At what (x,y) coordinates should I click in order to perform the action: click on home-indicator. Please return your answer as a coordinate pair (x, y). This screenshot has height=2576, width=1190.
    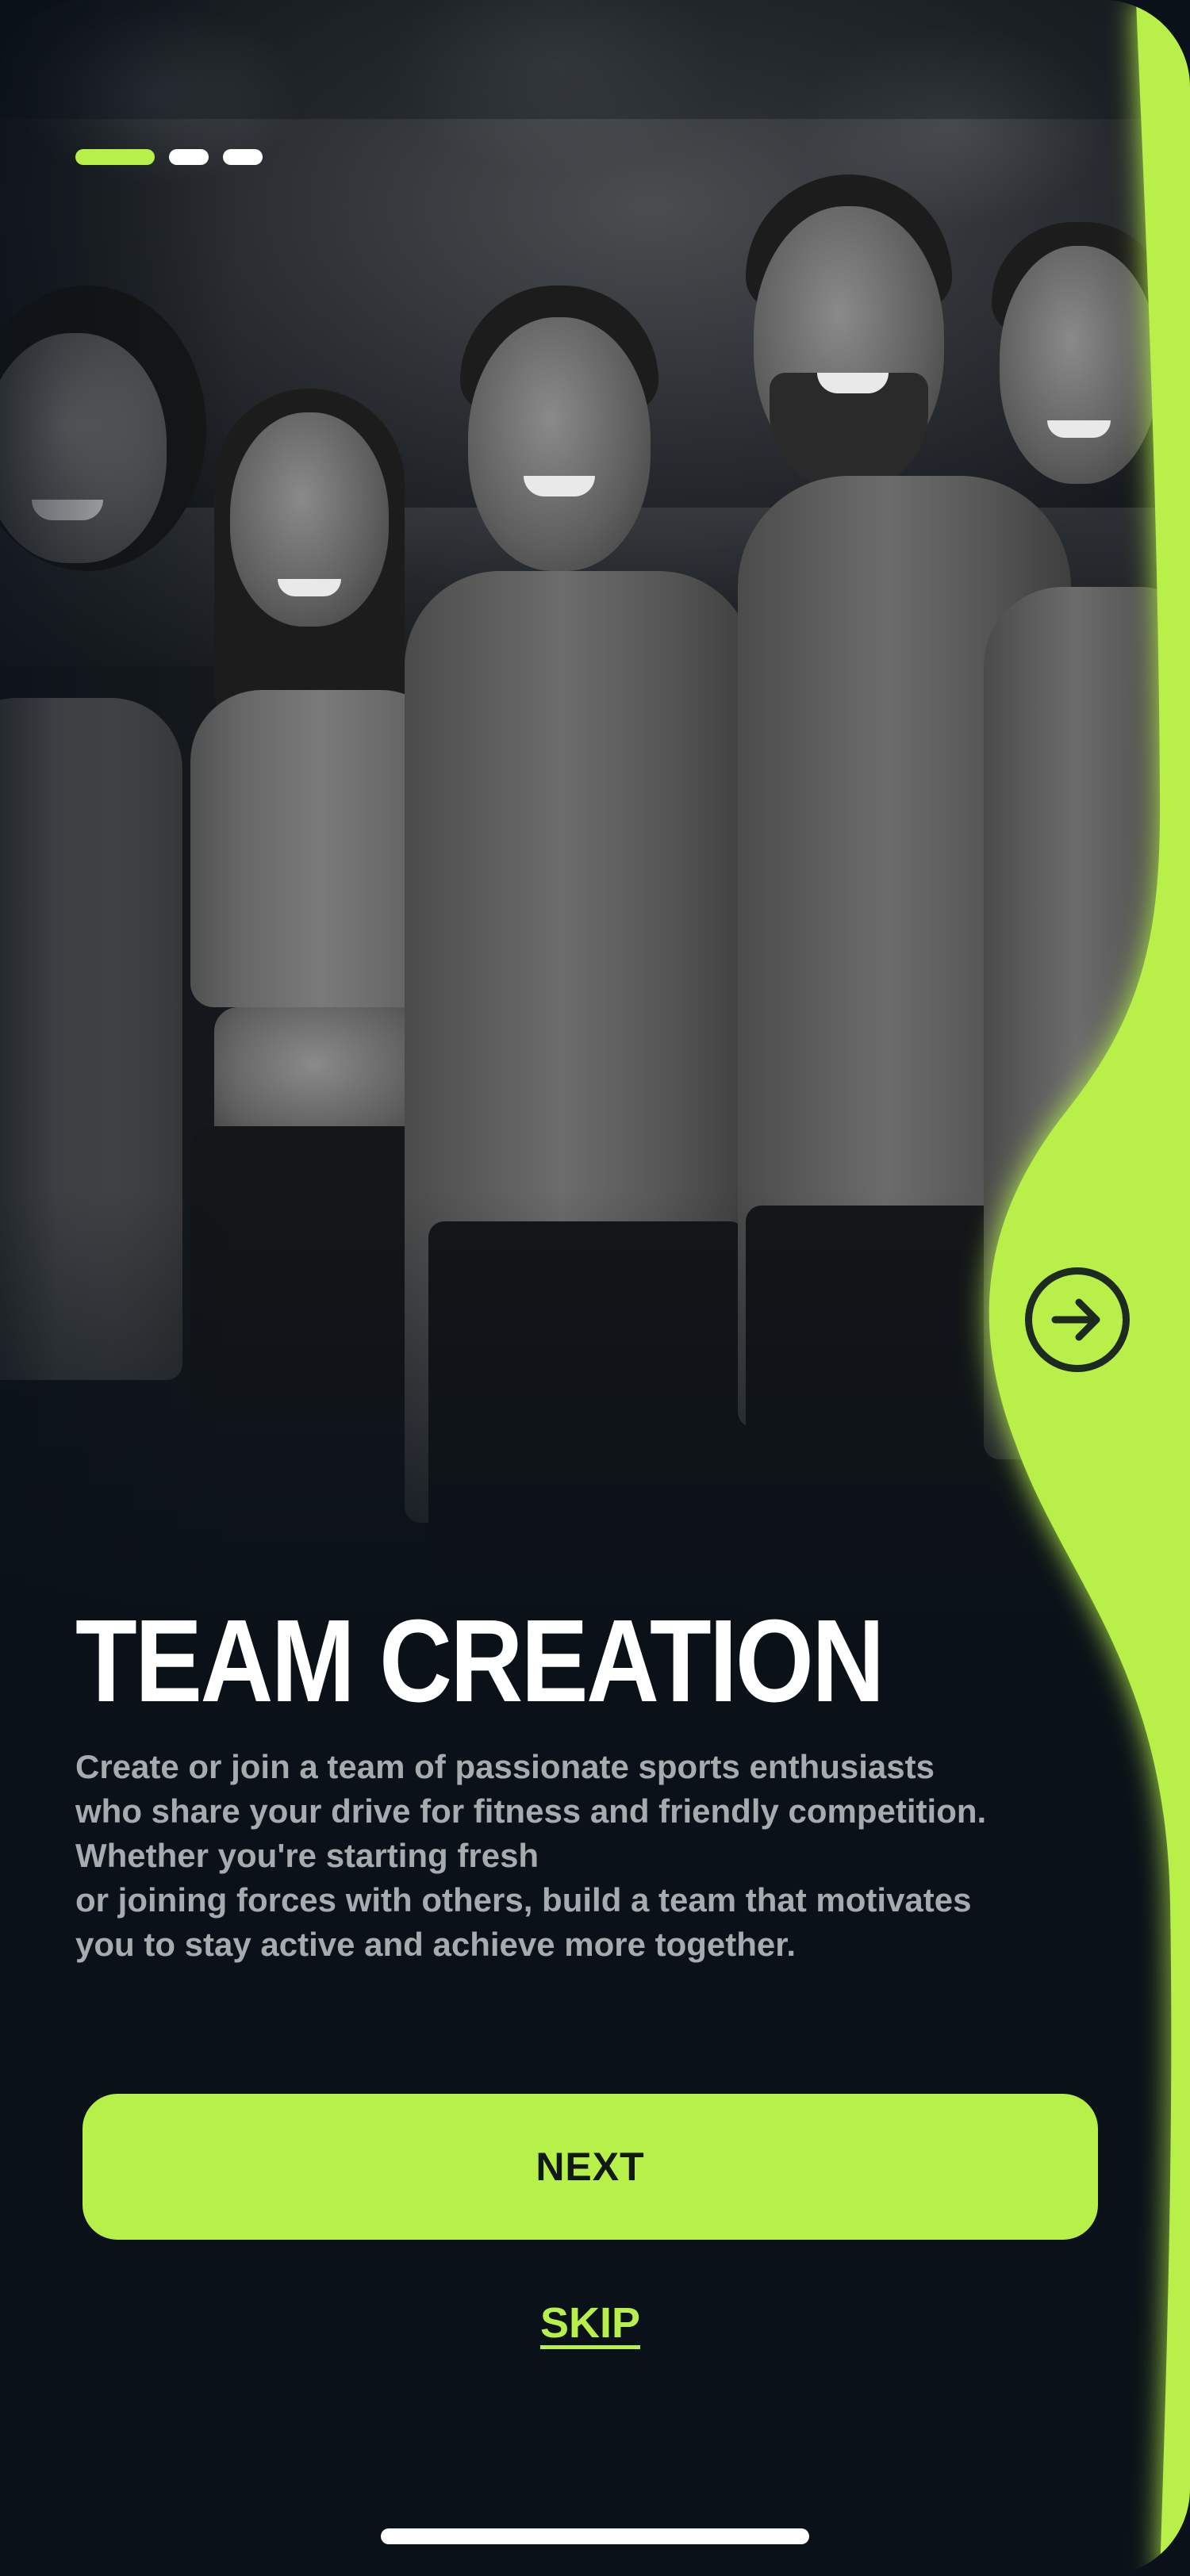
    Looking at the image, I should click on (595, 2536).